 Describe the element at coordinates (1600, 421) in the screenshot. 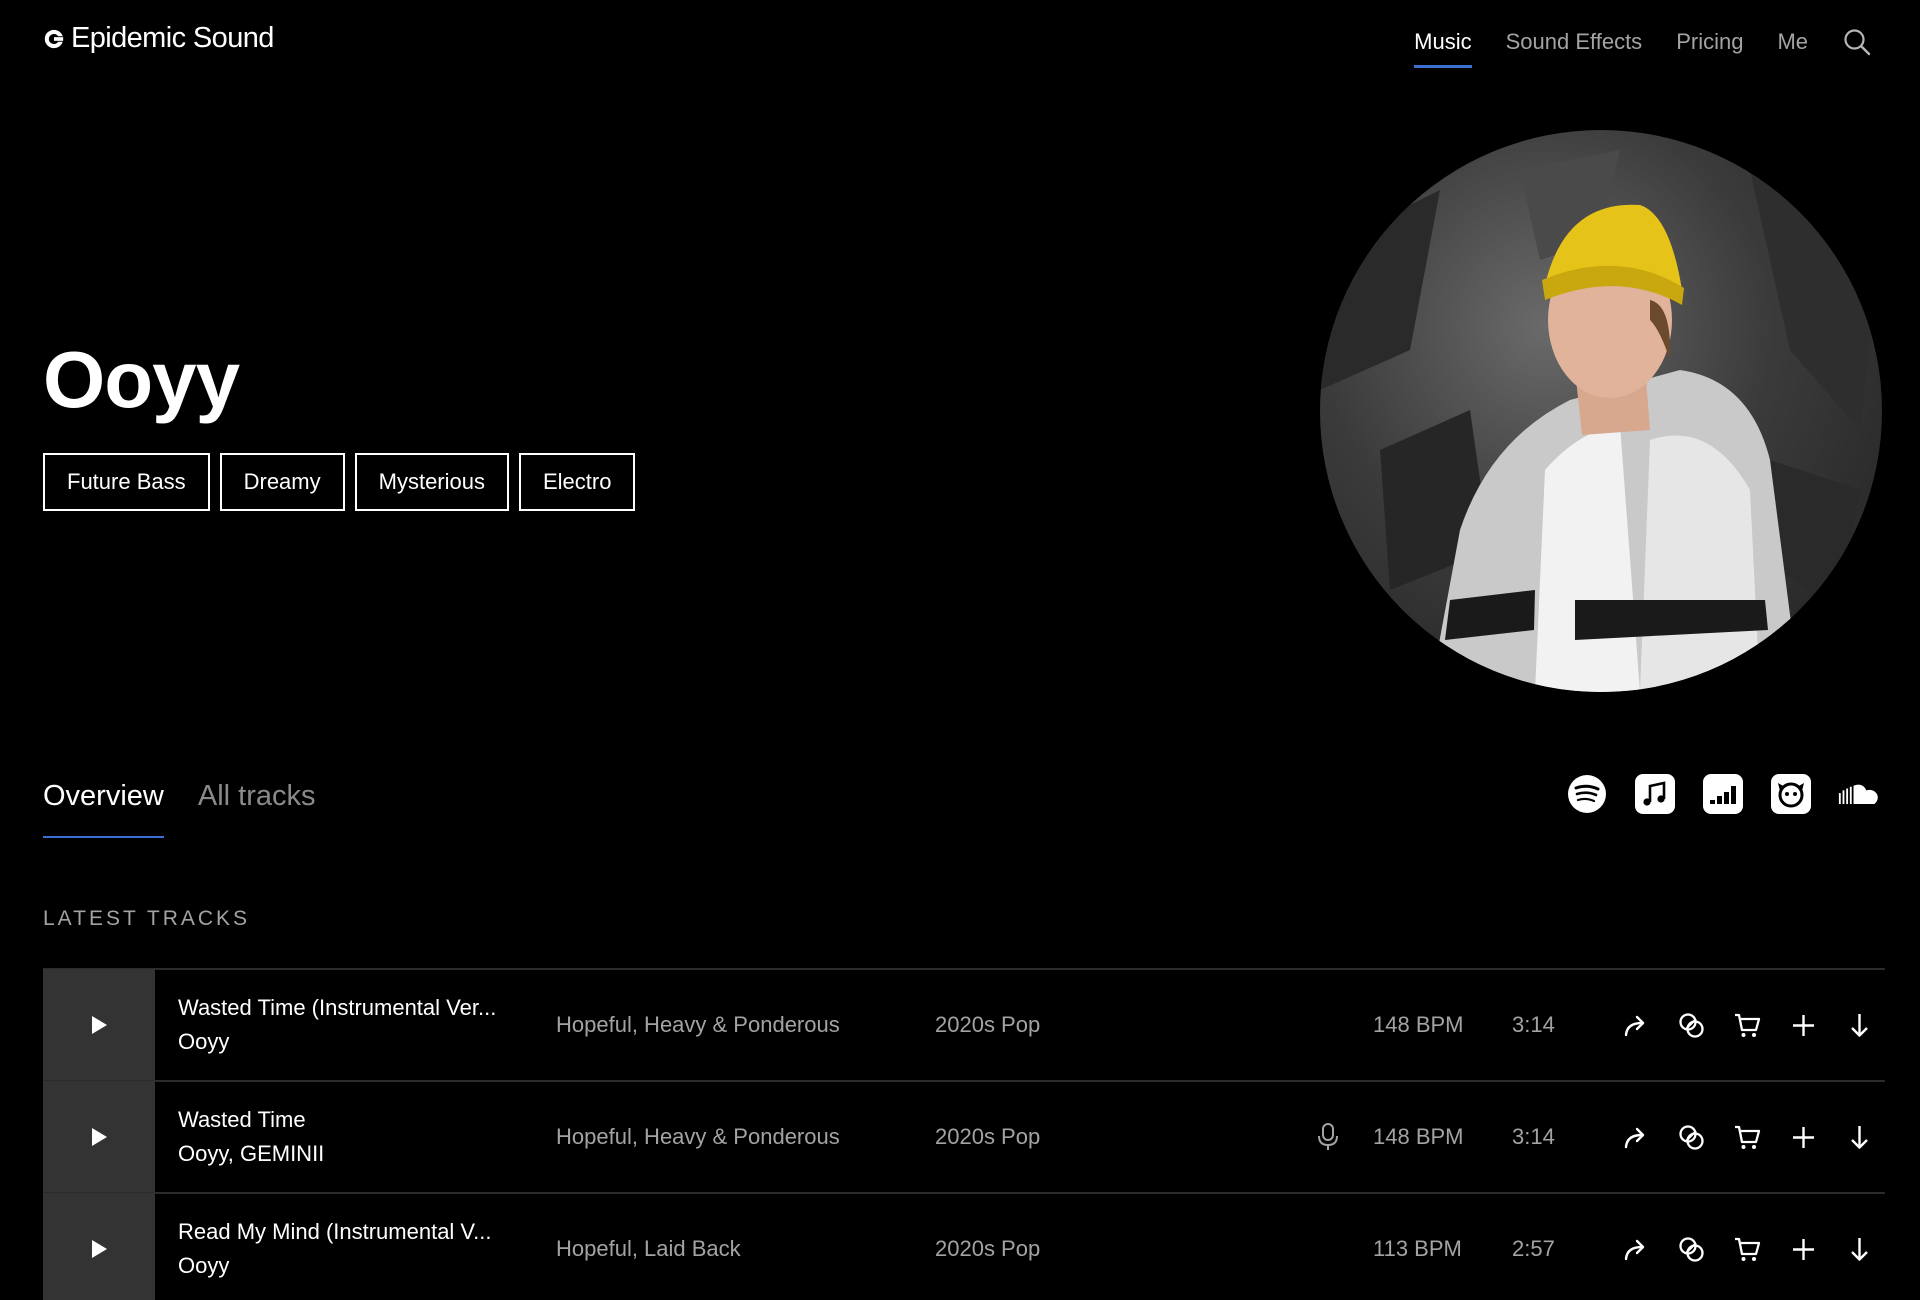

I see `artist-photo` at that location.